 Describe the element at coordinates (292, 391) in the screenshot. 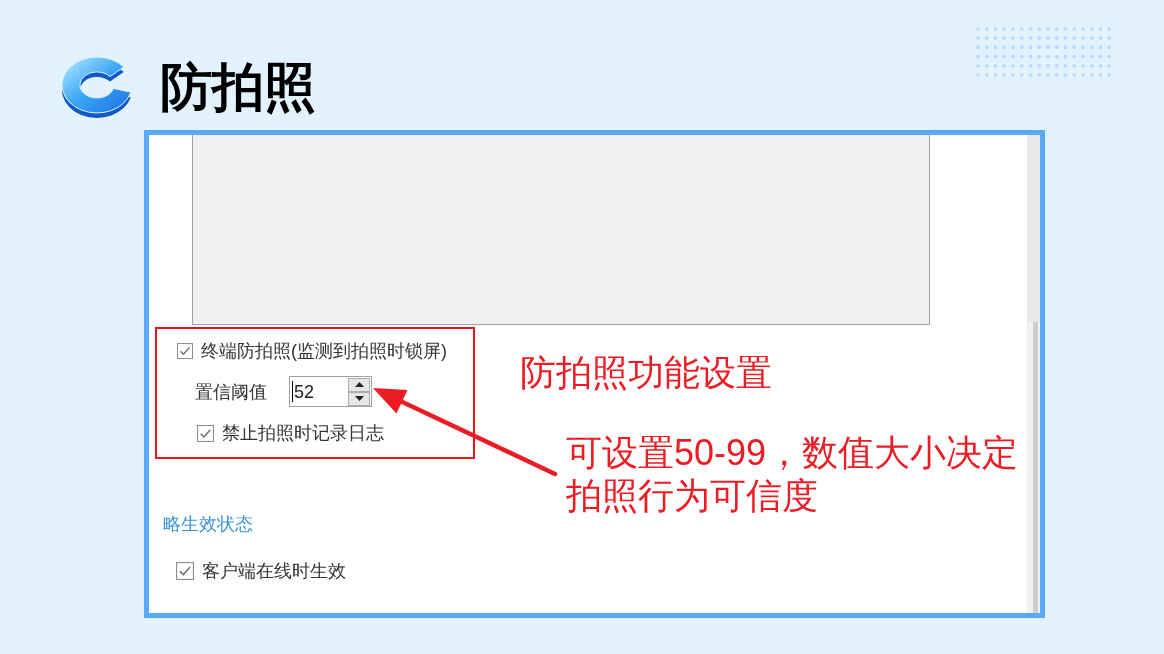

I see `text-cursor` at that location.